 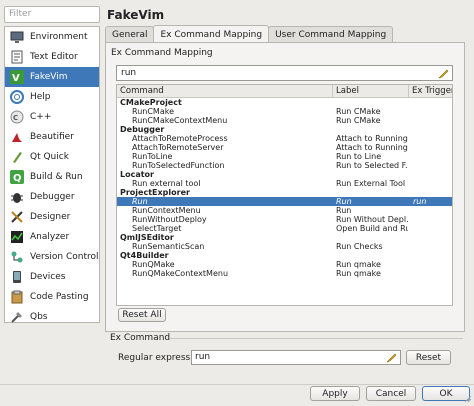 I want to click on command-cell: Run external tool, so click(x=166, y=183).